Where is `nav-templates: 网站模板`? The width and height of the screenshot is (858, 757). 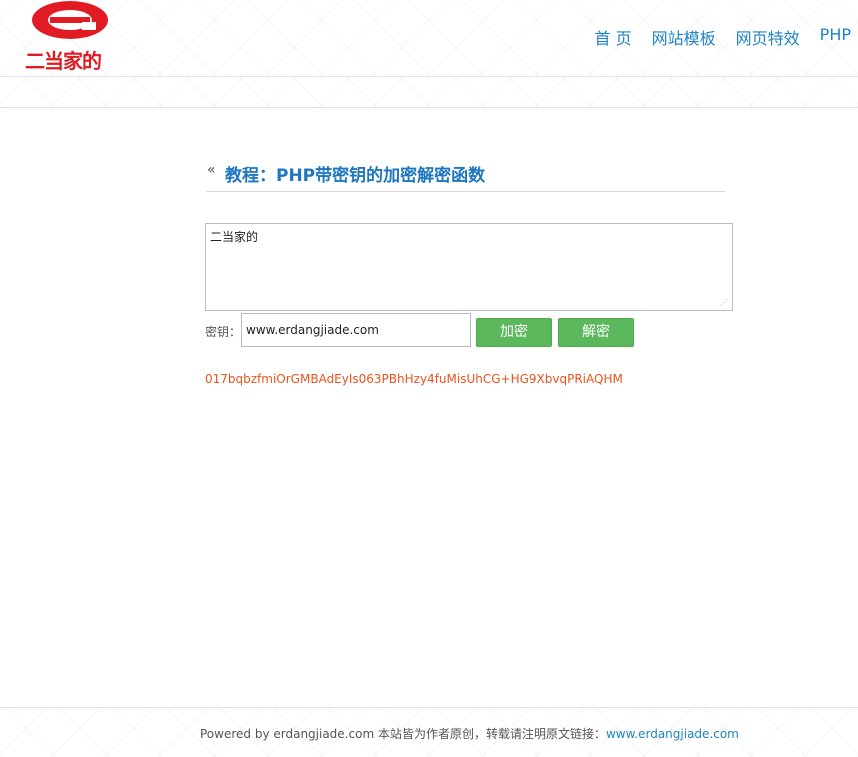
nav-templates: 网站模板 is located at coordinates (684, 37).